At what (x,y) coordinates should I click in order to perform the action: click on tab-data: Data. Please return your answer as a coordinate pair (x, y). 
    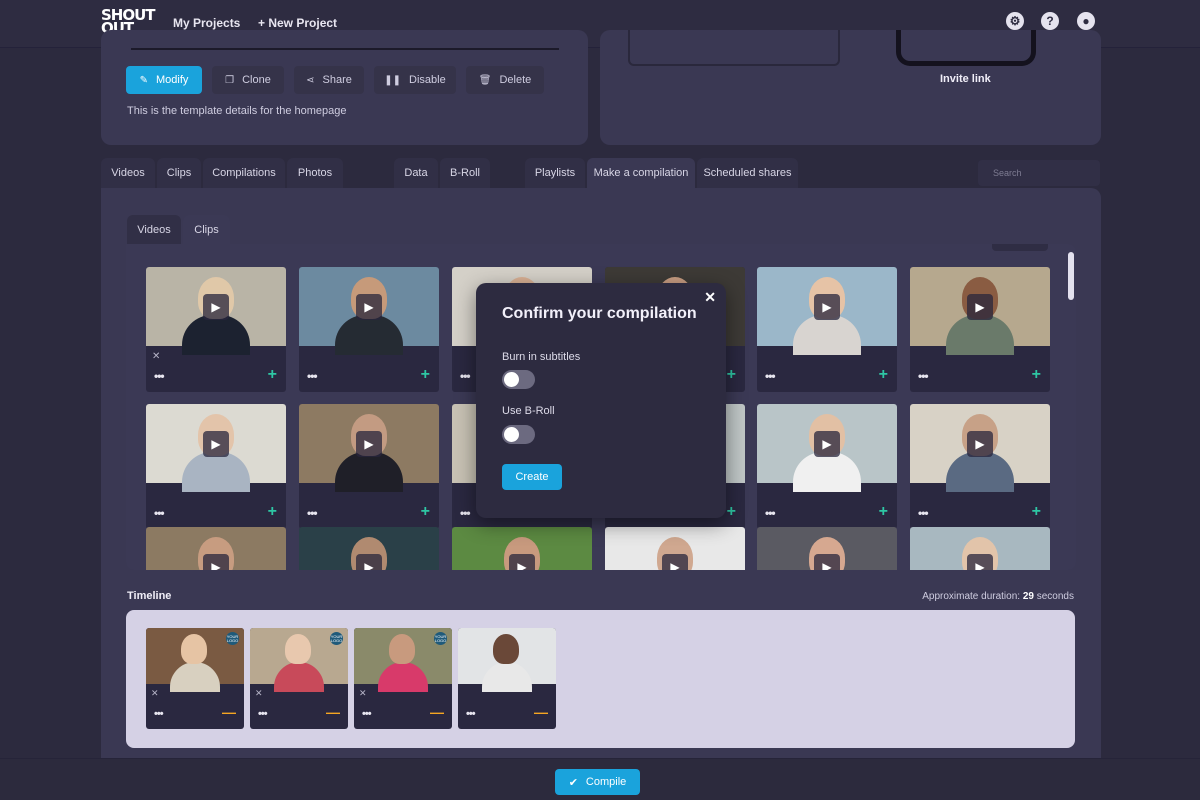
    Looking at the image, I should click on (416, 173).